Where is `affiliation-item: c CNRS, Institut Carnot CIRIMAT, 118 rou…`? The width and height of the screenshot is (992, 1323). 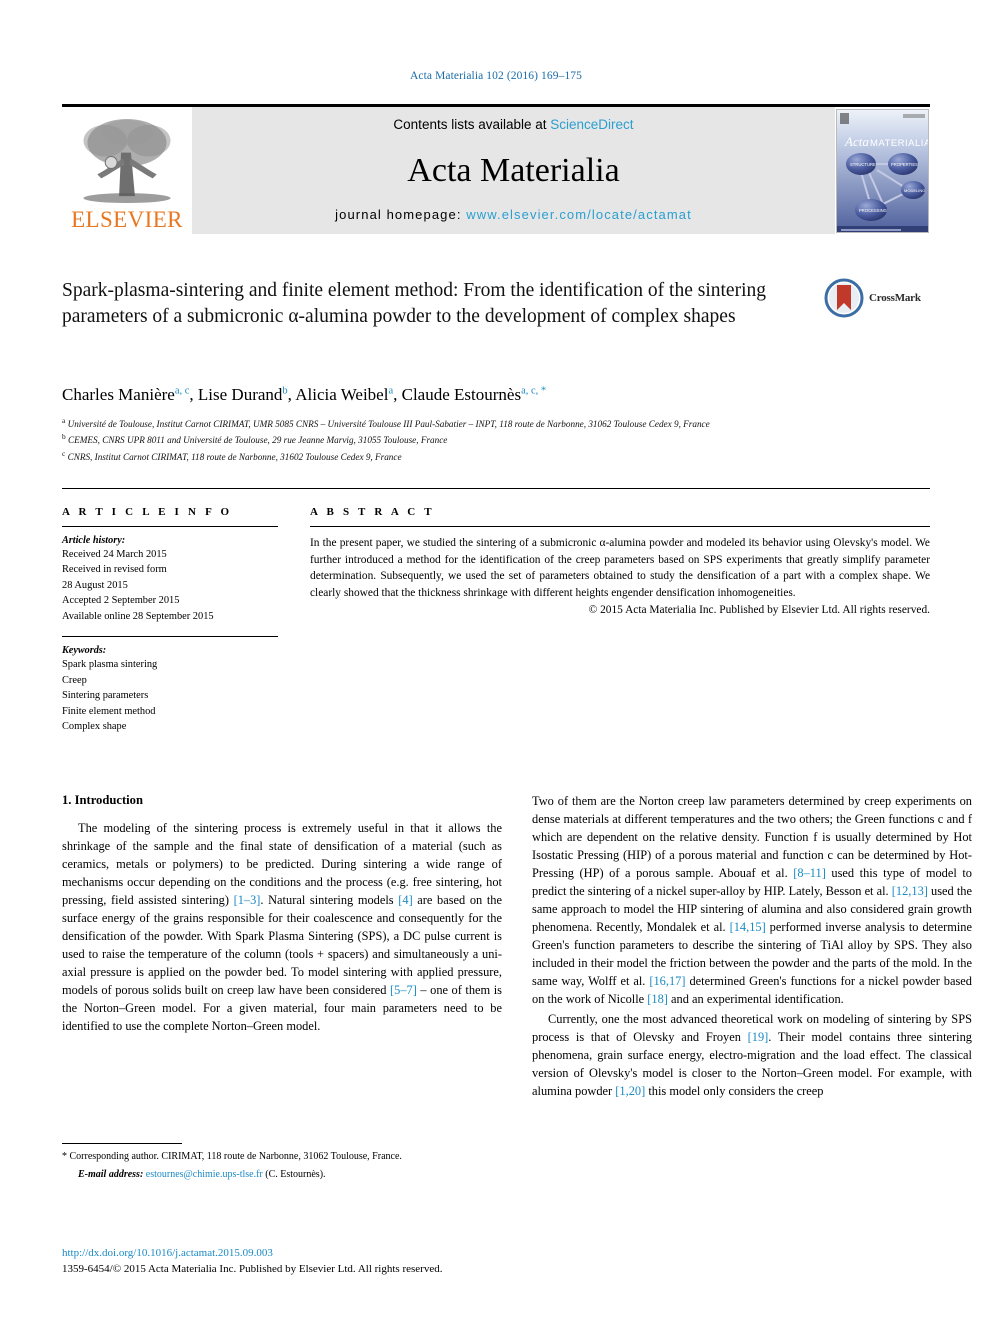
affiliation-item: c CNRS, Institut Carnot CIRIMAT, 118 rou… is located at coordinates (496, 456).